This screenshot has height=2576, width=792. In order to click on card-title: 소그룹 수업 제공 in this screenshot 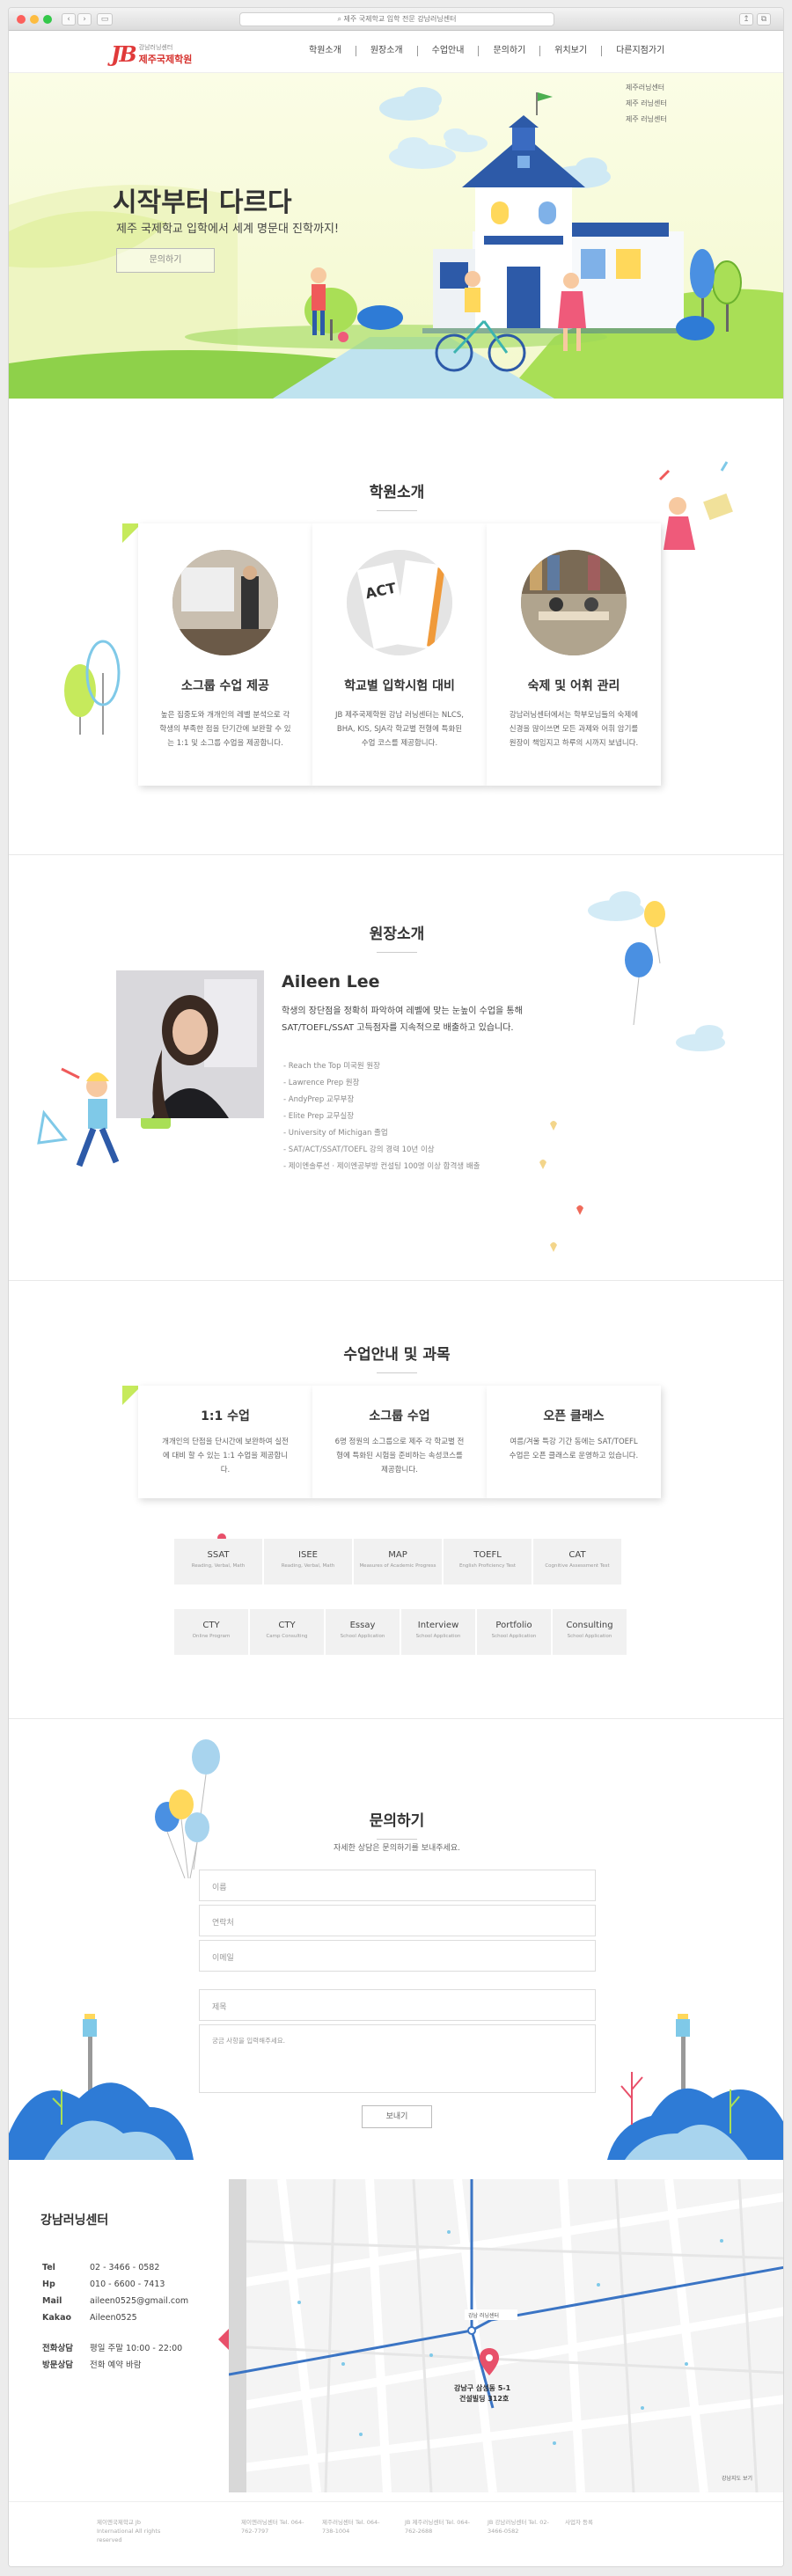, I will do `click(225, 686)`.